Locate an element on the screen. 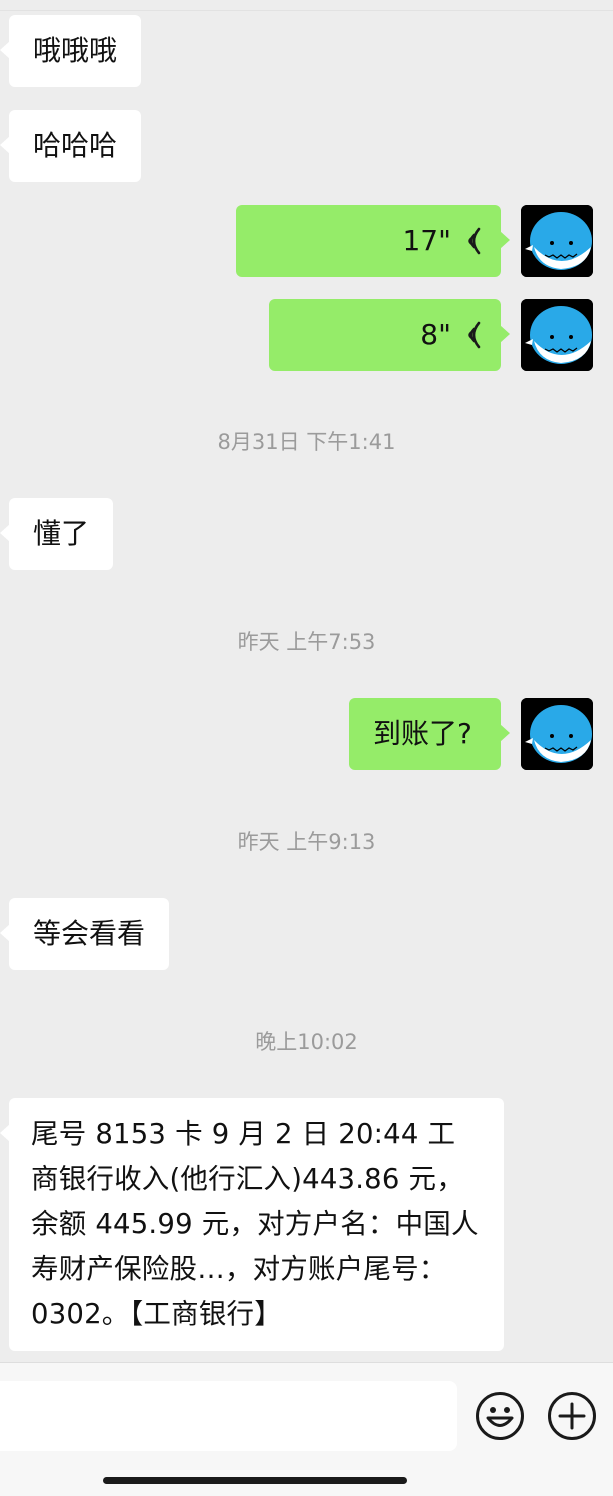 Image resolution: width=613 pixels, height=1496 pixels. message-text: 哈哈哈 is located at coordinates (75, 145).